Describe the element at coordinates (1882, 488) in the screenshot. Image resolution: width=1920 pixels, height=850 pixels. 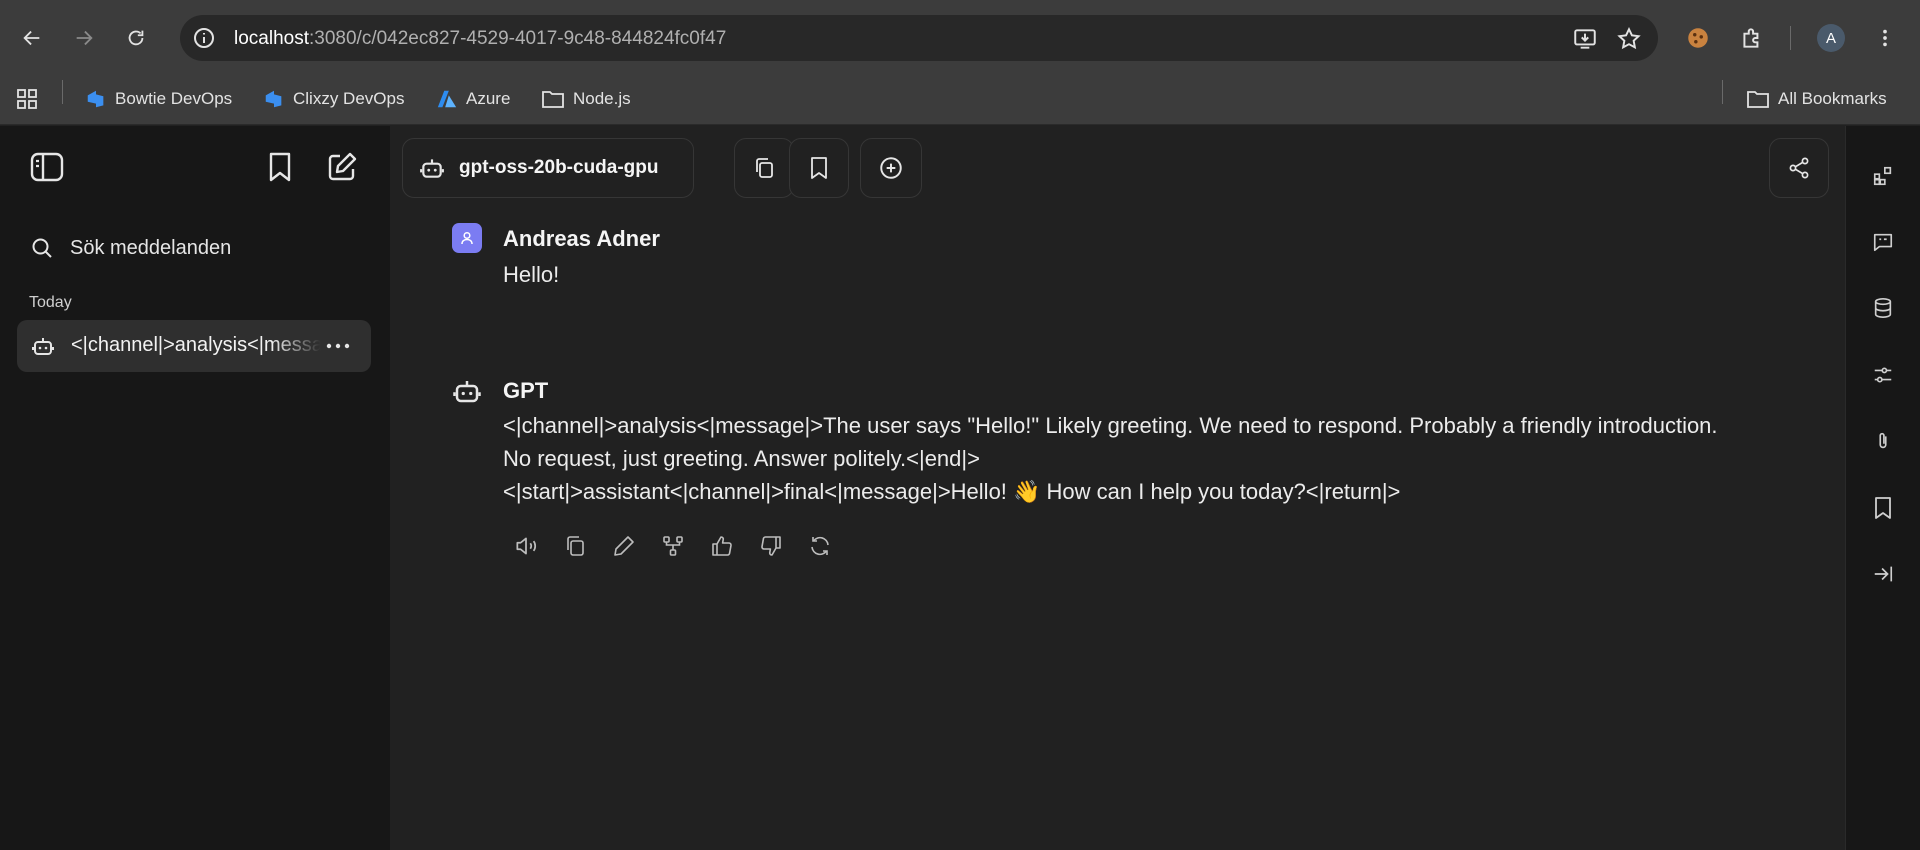
I see `side-nav` at that location.